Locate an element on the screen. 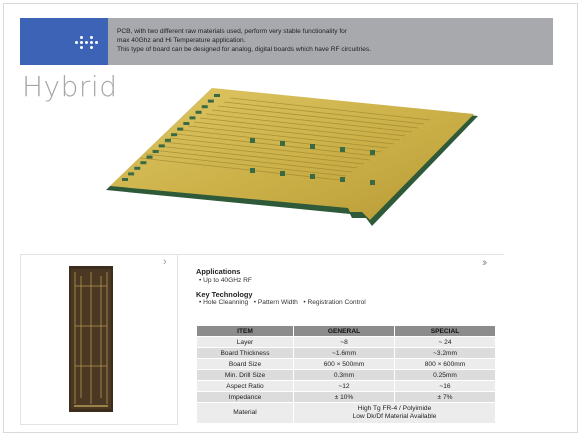 The height and width of the screenshot is (437, 582). table-row: Board Thickness ~1.6mm ~3.2mm is located at coordinates (346, 353).